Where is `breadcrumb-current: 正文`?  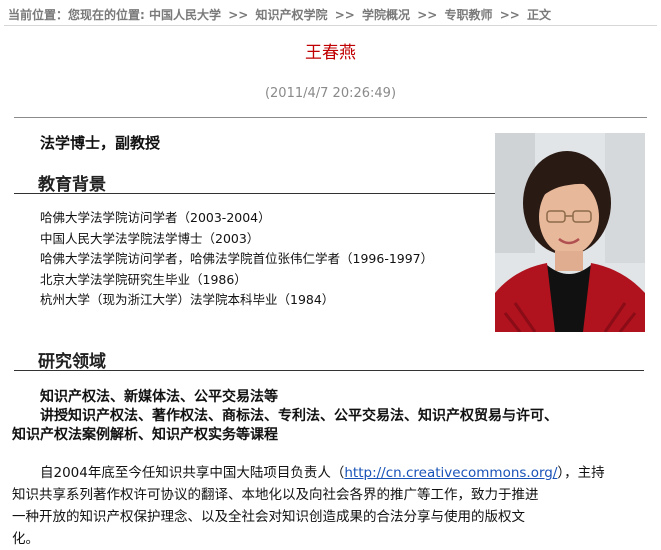
breadcrumb-current: 正文 is located at coordinates (539, 15).